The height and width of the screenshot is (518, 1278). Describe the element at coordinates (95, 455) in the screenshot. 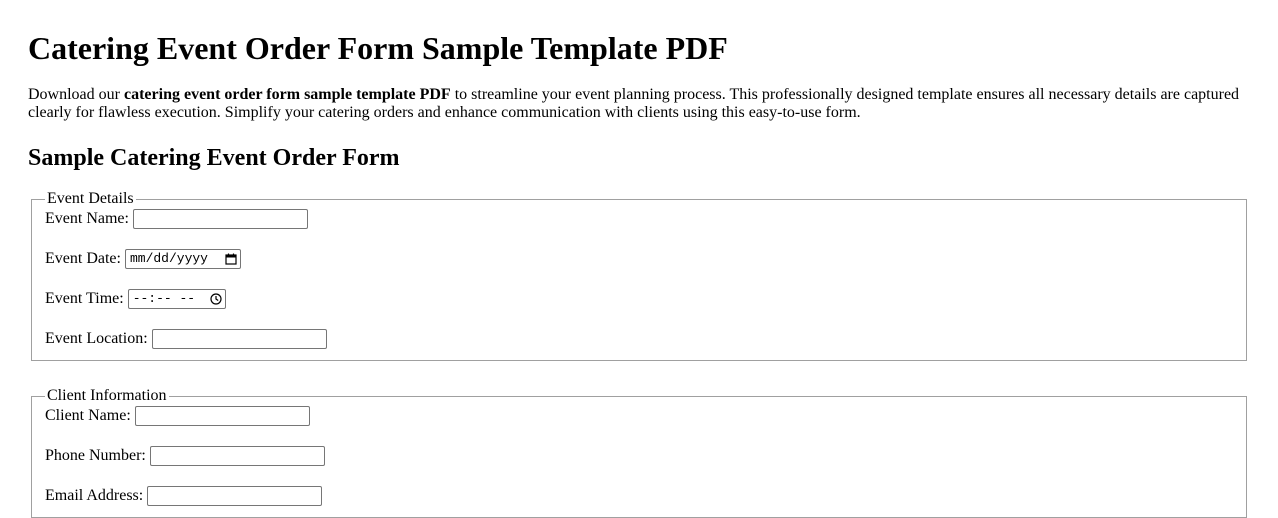

I see `phone-number-label: Phone Number:` at that location.